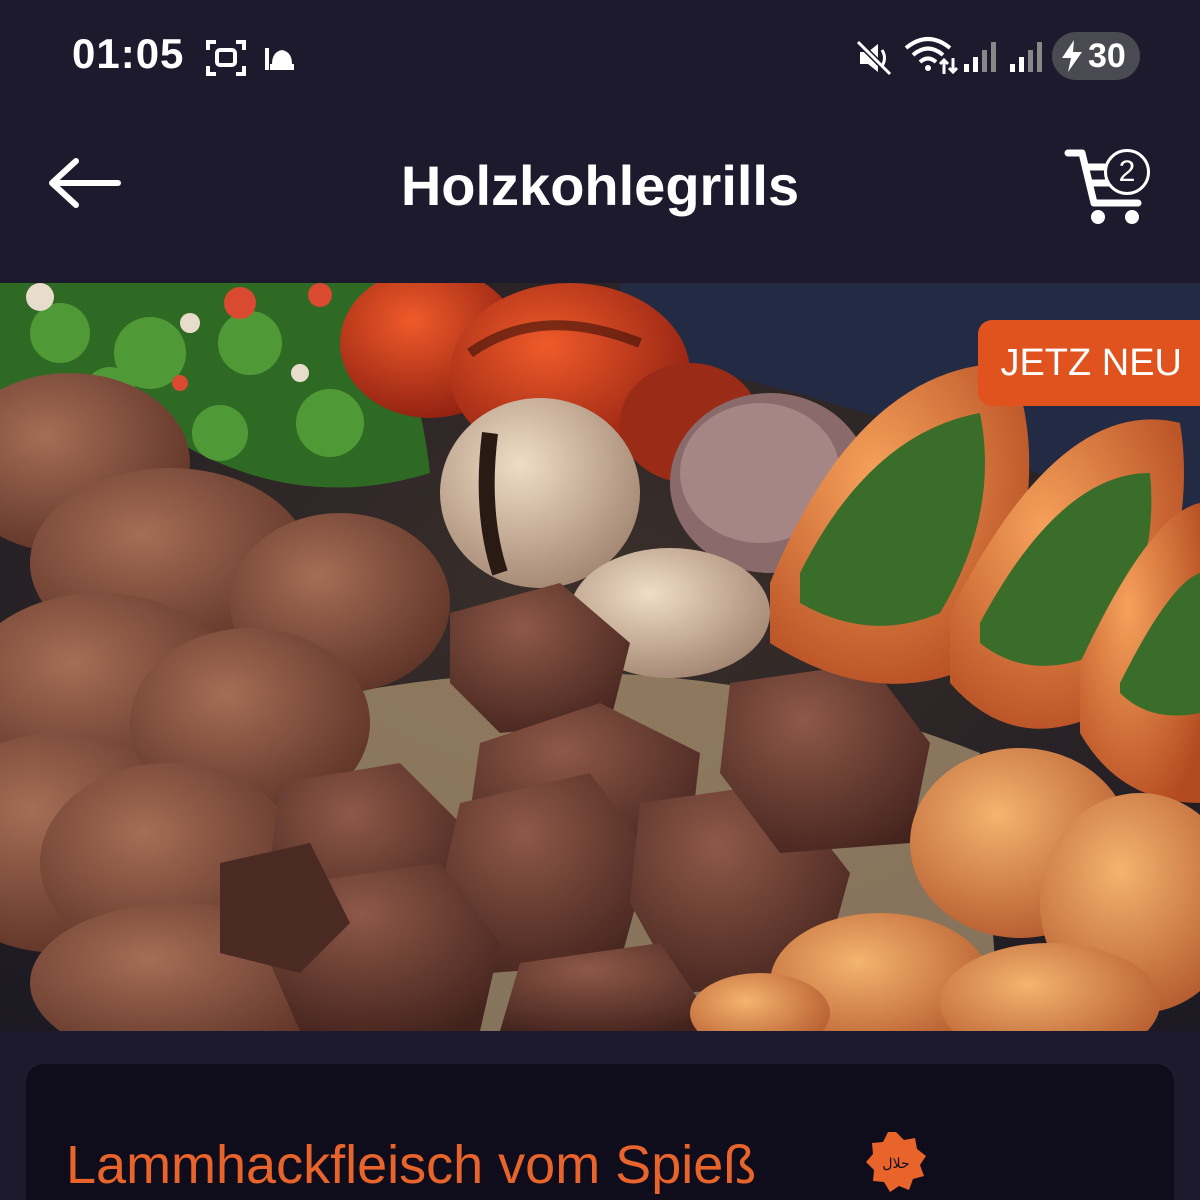  I want to click on battery-indicator: 30, so click(1096, 56).